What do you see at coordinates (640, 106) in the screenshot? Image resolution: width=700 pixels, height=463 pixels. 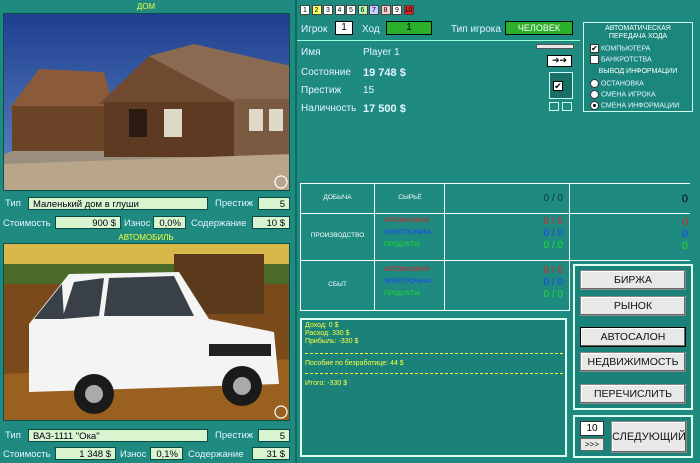 I see `info-change-label: СМЕНА ИНФОРМАЦИИ` at bounding box center [640, 106].